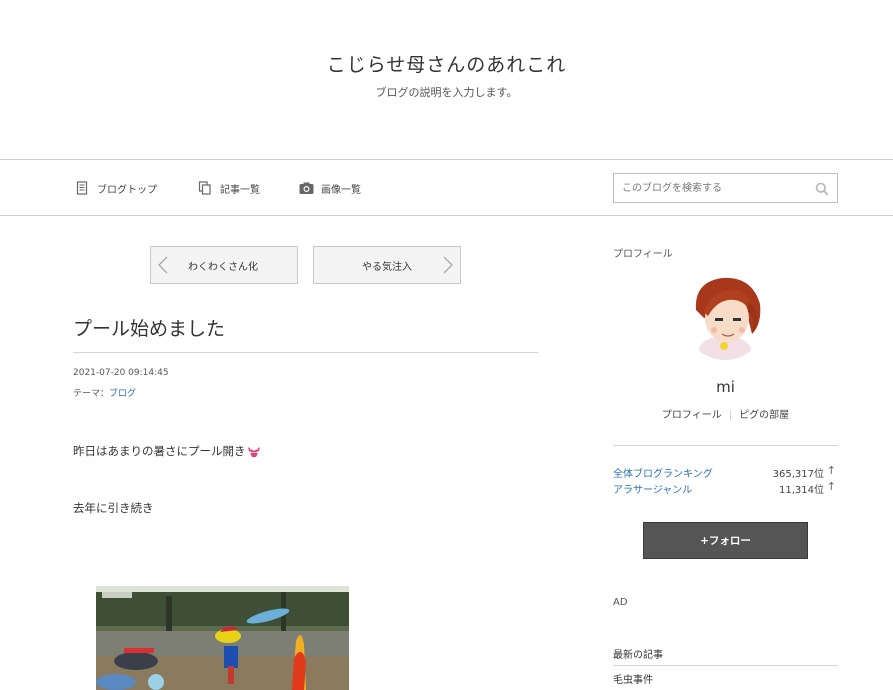  I want to click on blog-title: こじらせ母さんのあれこれ, so click(446, 63).